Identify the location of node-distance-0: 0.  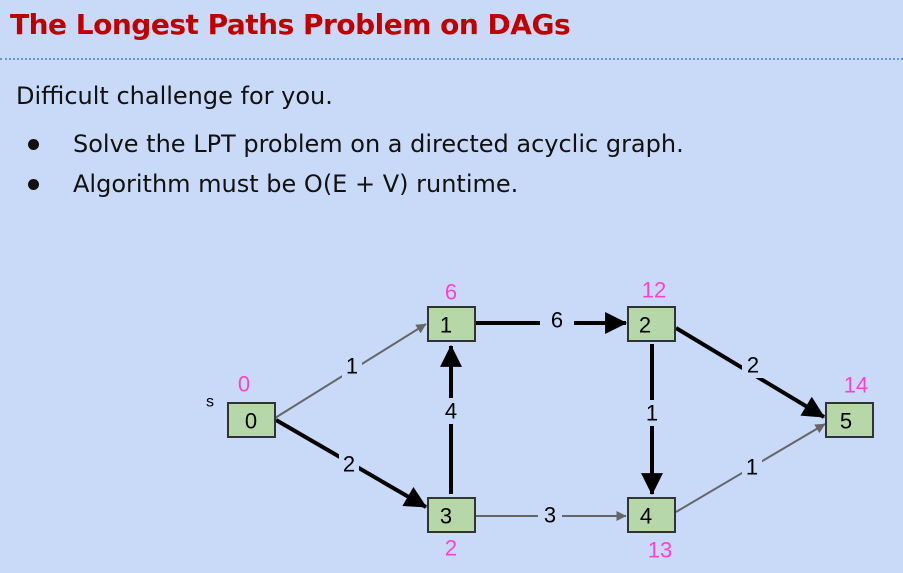
(244, 384).